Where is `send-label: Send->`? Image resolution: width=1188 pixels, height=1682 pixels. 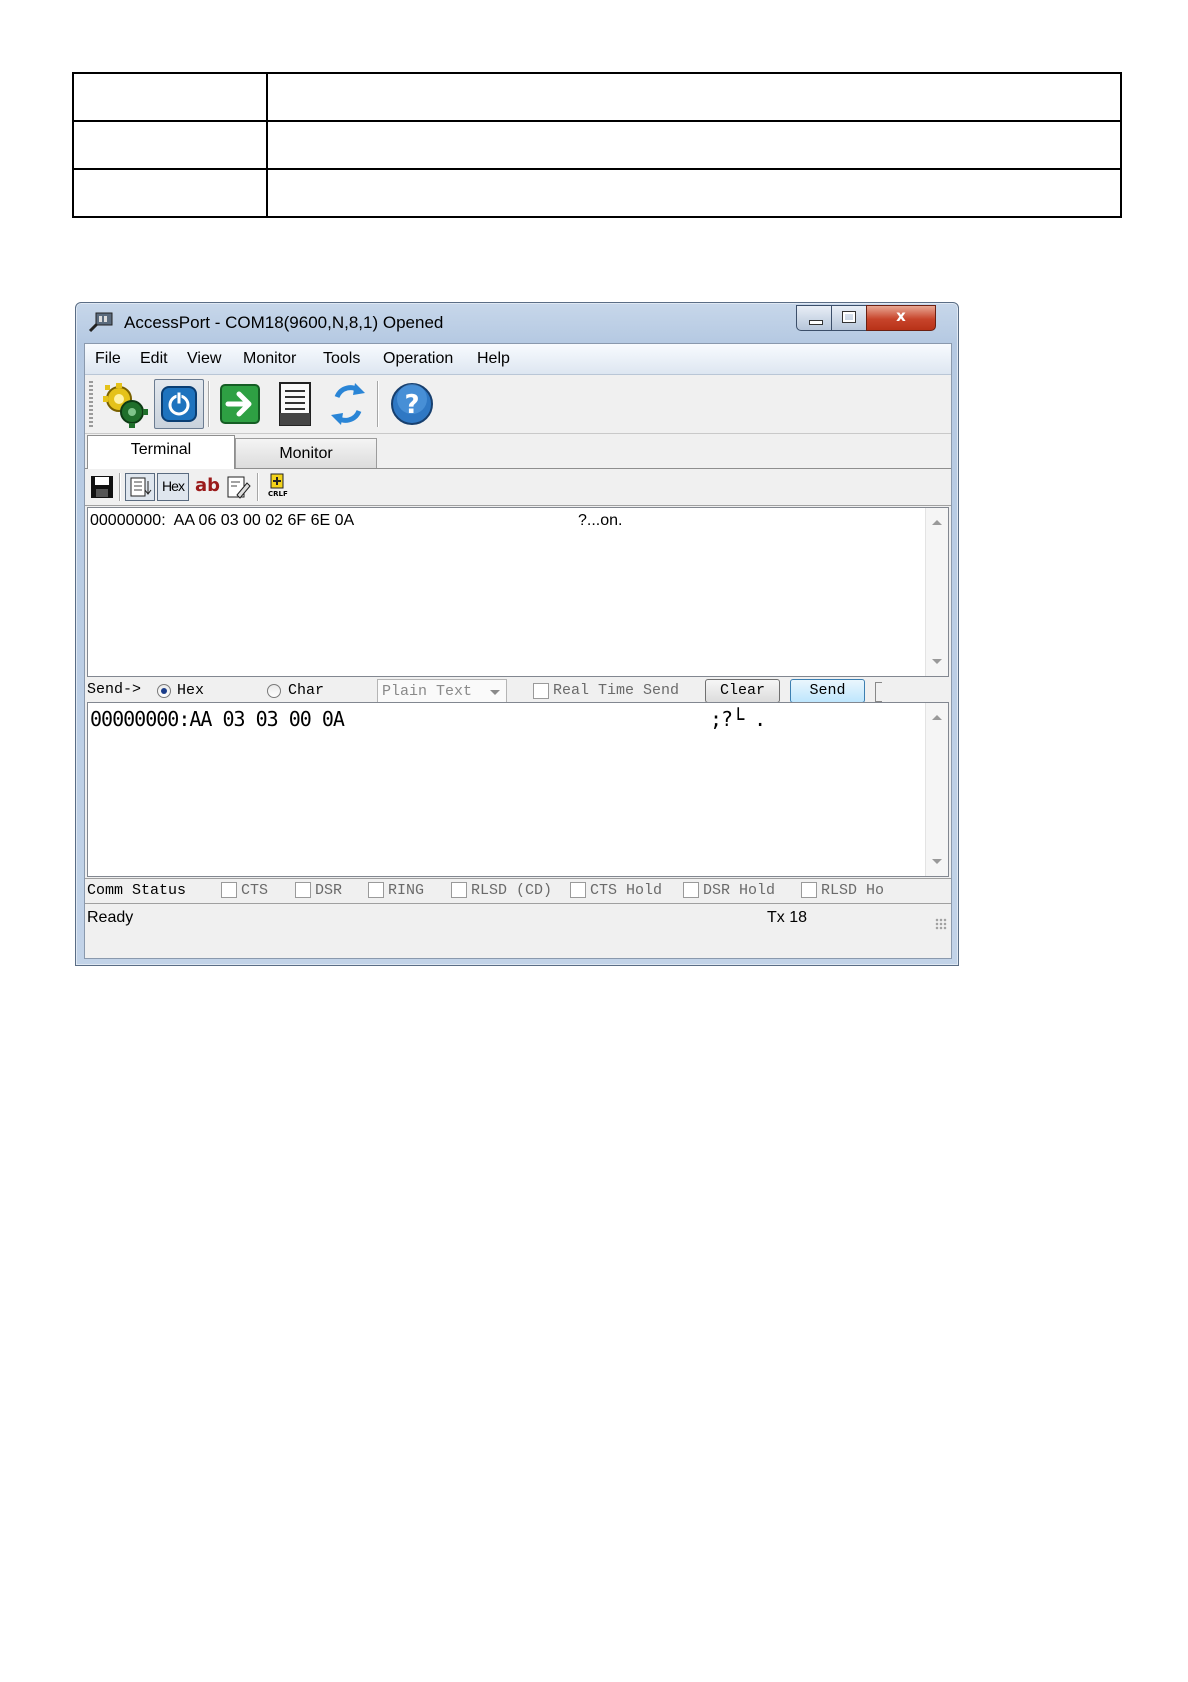 send-label: Send-> is located at coordinates (114, 689).